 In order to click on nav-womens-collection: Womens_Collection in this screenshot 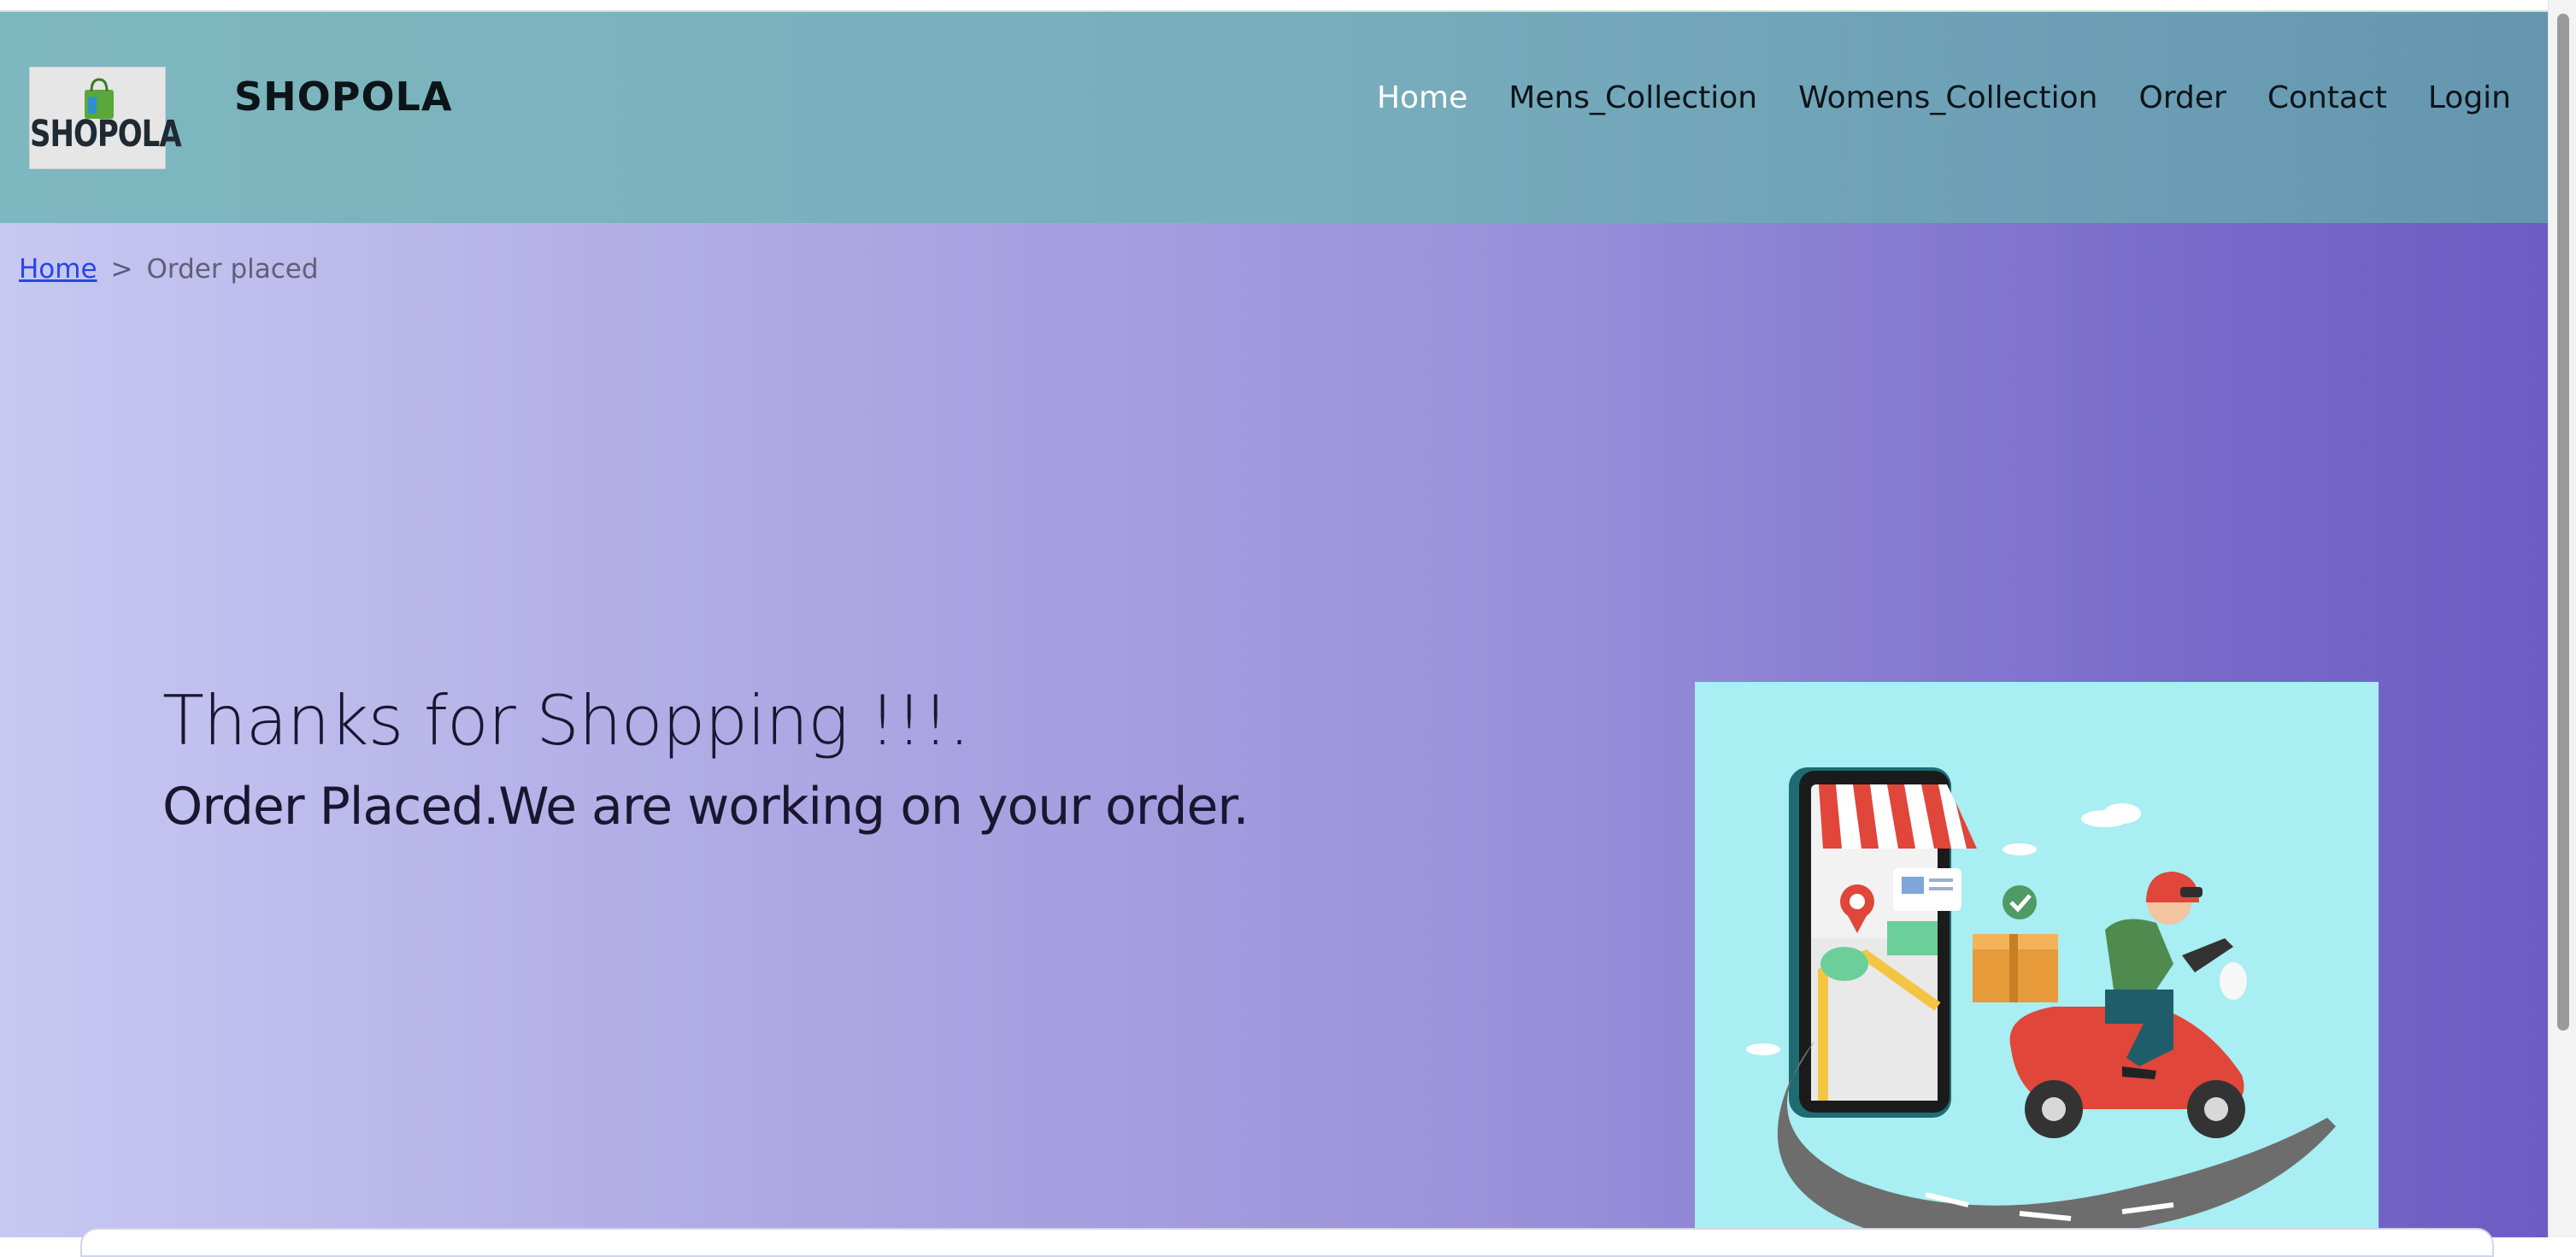, I will do `click(1947, 97)`.